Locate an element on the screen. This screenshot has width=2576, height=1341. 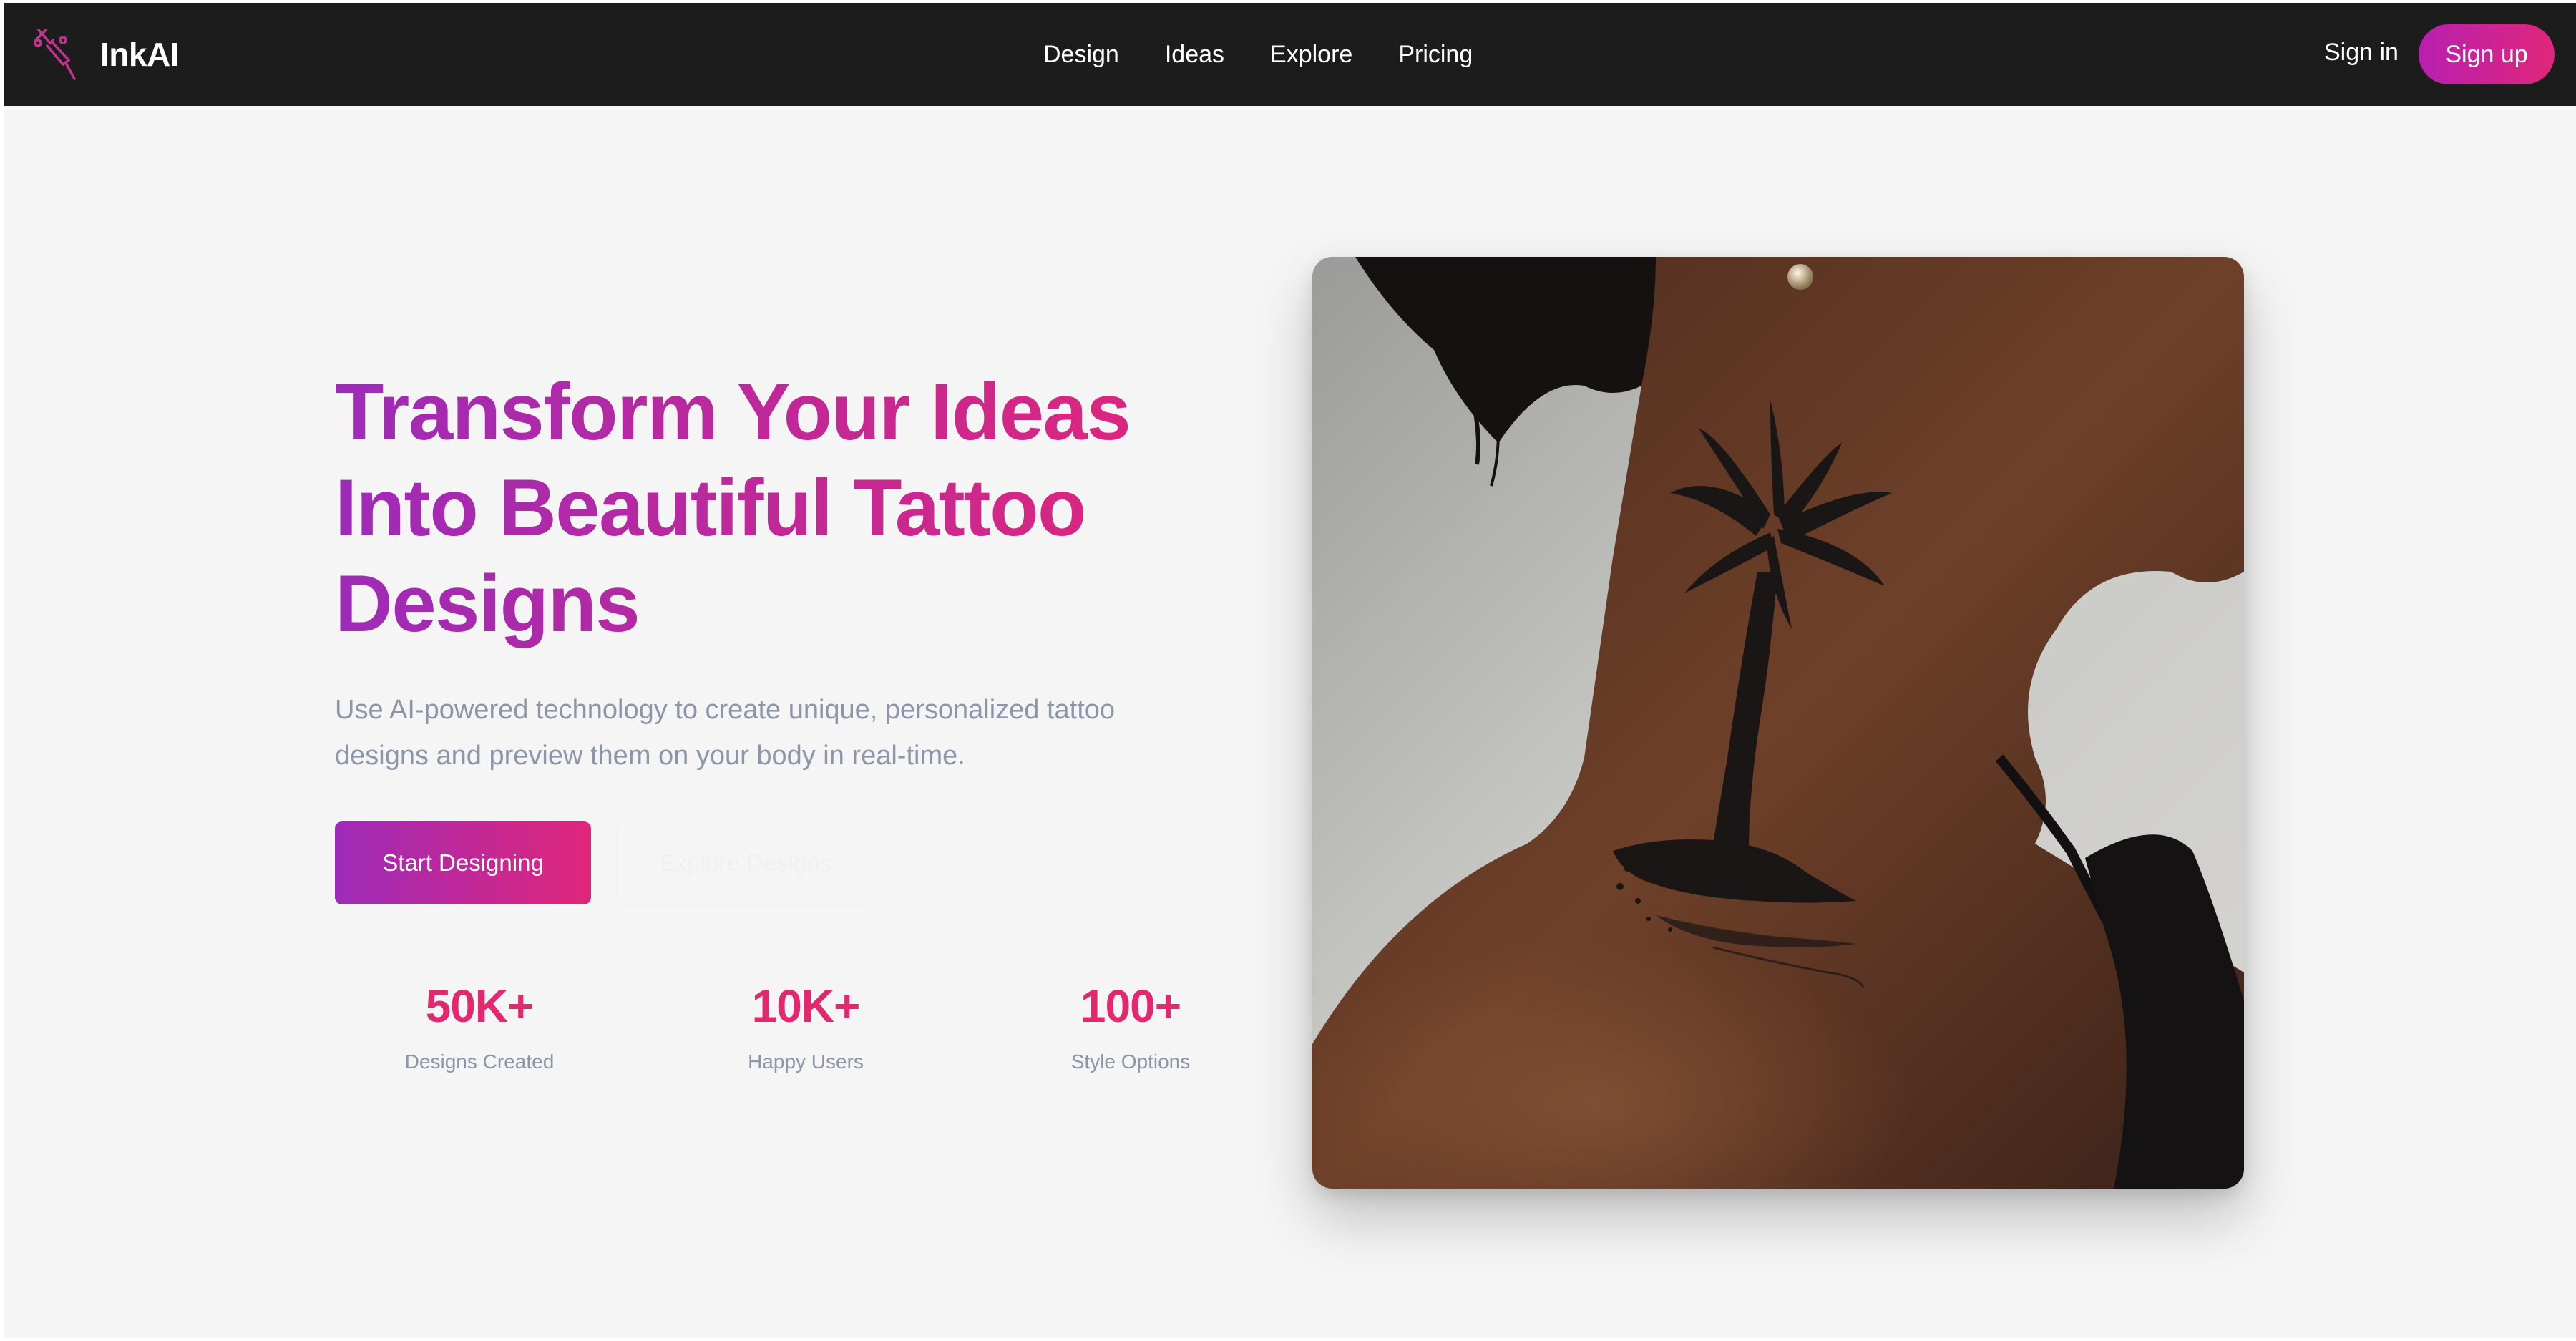
brand-logo: InkAI is located at coordinates (105, 54).